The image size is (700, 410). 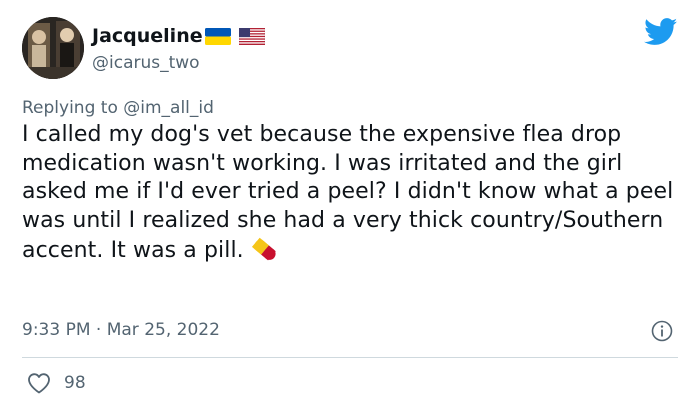 I want to click on divider, so click(x=350, y=357).